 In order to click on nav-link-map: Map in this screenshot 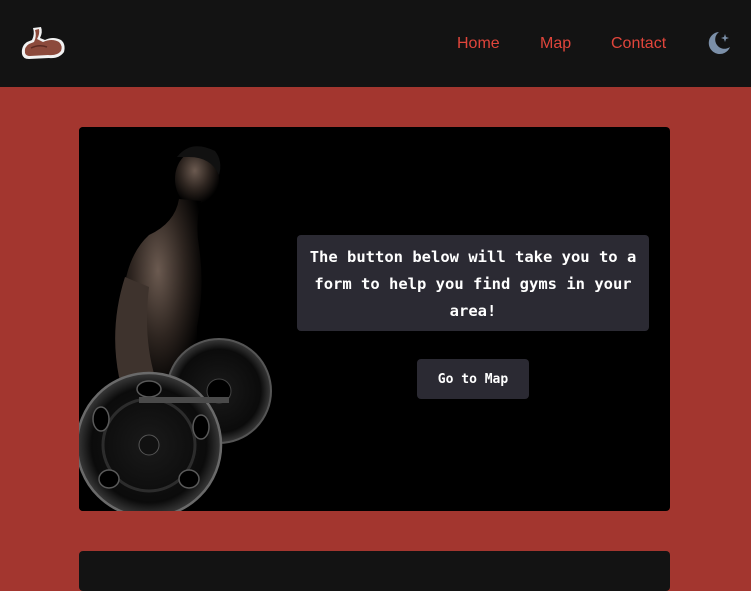, I will do `click(555, 44)`.